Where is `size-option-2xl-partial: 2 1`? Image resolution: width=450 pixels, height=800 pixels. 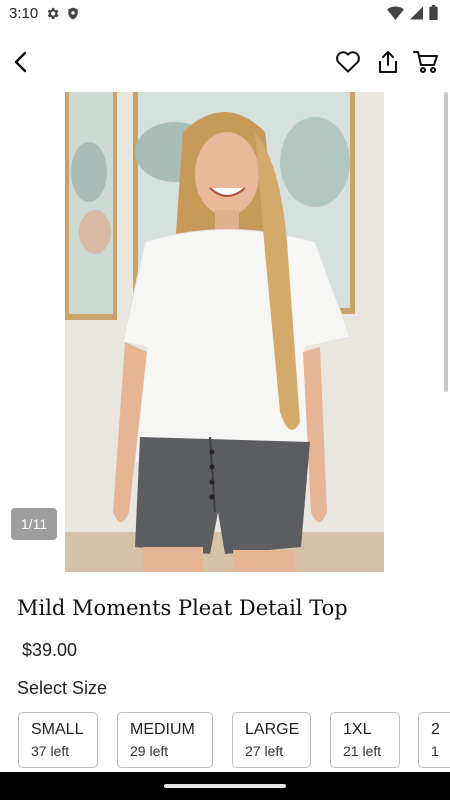
size-option-2xl-partial: 2 1 is located at coordinates (434, 740).